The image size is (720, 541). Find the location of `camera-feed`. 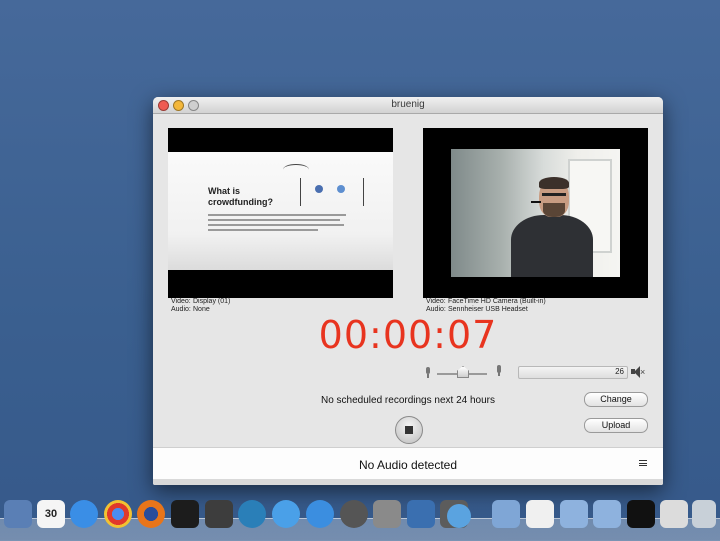

camera-feed is located at coordinates (535, 213).